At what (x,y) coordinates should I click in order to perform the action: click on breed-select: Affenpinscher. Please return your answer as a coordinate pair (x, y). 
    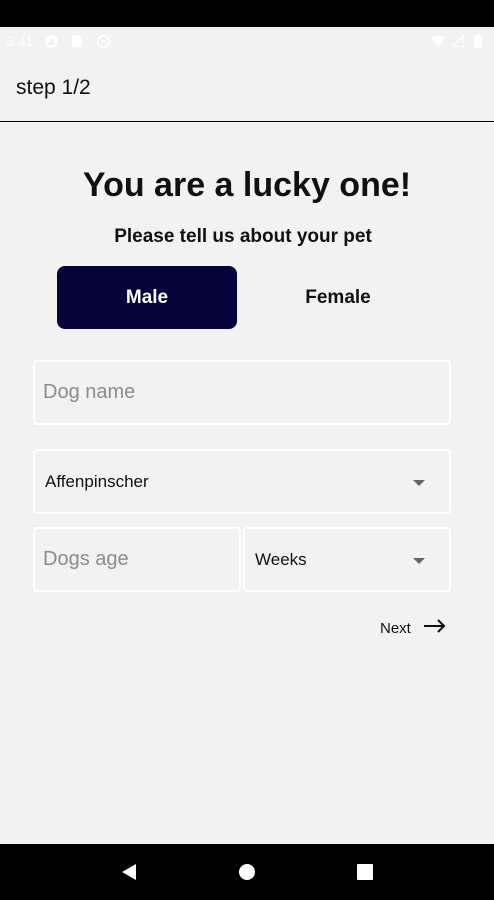
    Looking at the image, I should click on (242, 481).